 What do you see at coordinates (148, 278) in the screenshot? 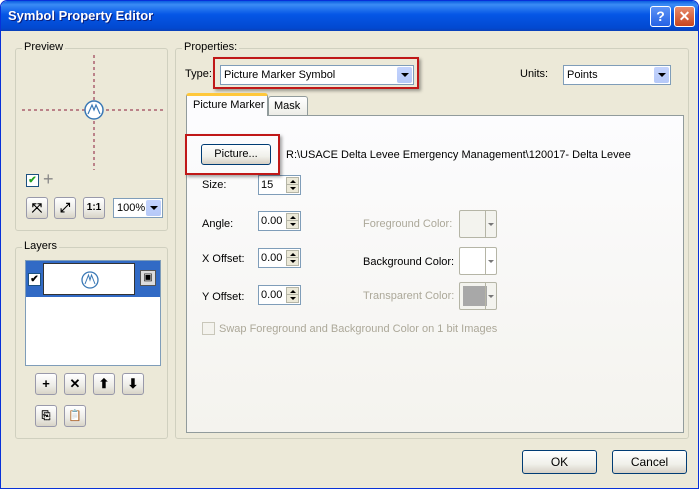
I see `lock-layer-icon: ▣` at bounding box center [148, 278].